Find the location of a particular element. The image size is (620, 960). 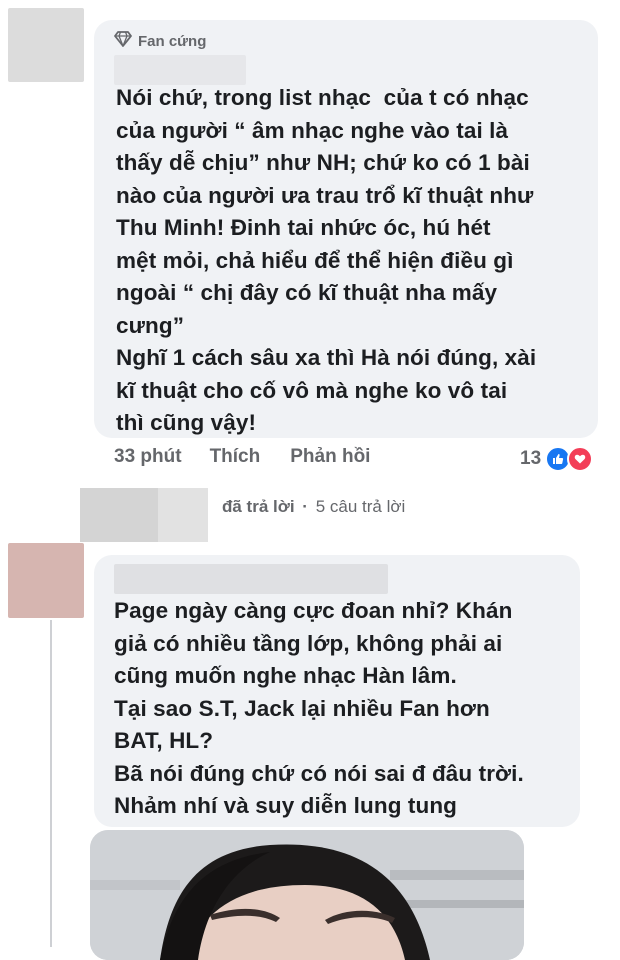

reply-count: 5 câu trả lời is located at coordinates (361, 506).